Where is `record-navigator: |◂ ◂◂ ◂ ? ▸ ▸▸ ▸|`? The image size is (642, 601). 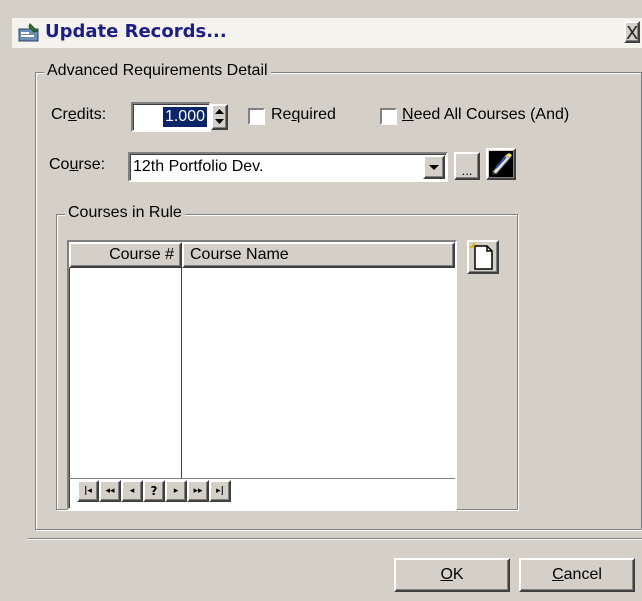
record-navigator: |◂ ◂◂ ◂ ? ▸ ▸▸ ▸| is located at coordinates (154, 491).